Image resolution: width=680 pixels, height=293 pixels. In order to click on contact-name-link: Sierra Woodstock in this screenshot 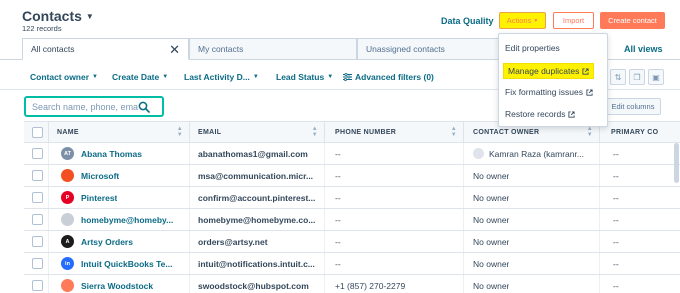, I will do `click(117, 286)`.